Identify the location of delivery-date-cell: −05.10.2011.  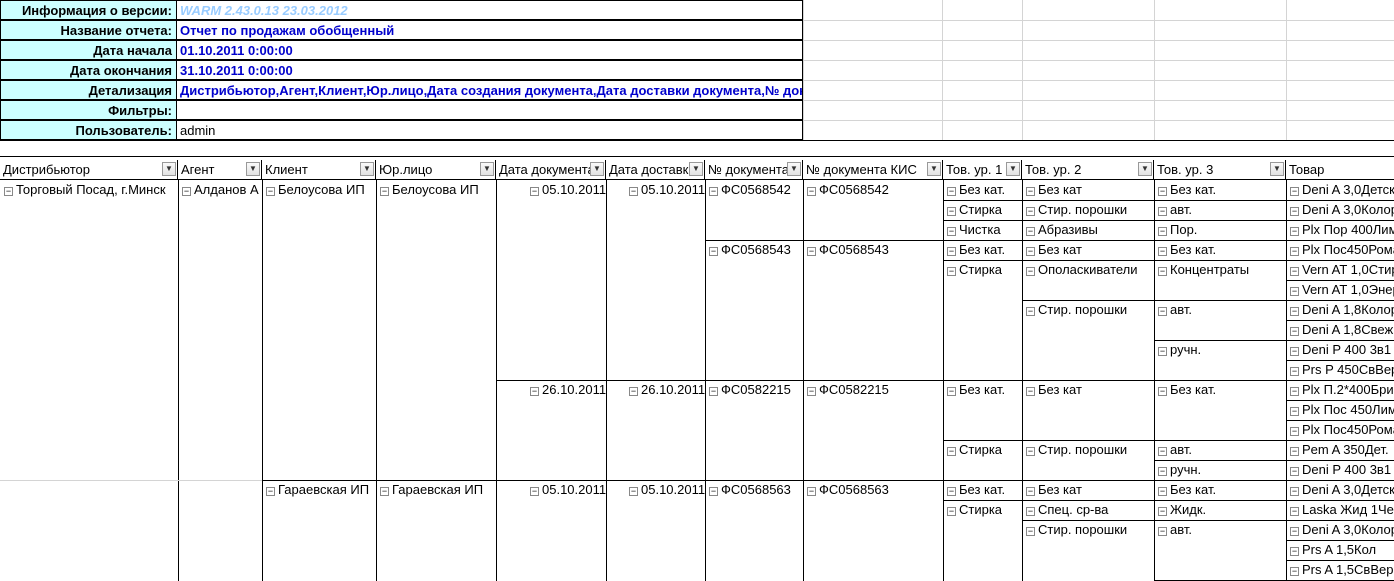
(666, 490).